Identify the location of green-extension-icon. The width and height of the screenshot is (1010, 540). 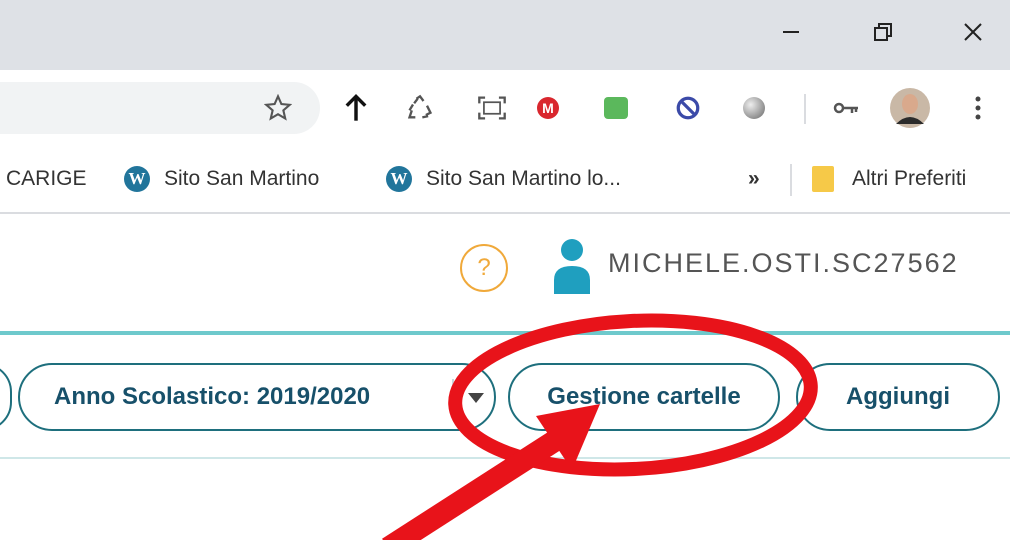
(616, 108).